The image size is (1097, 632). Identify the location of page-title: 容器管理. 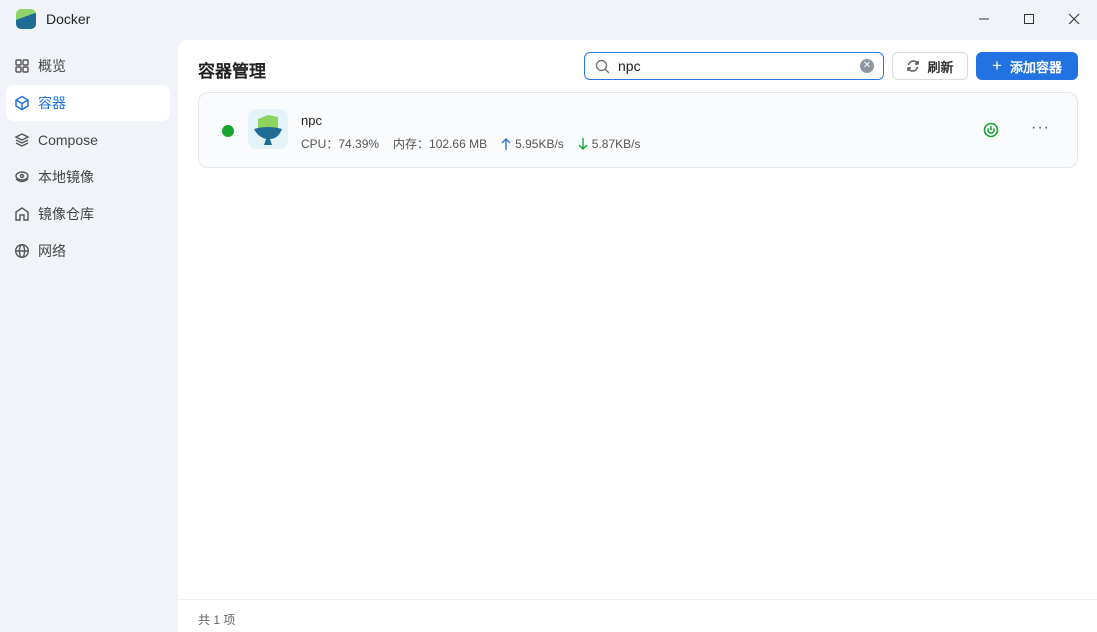
(232, 71).